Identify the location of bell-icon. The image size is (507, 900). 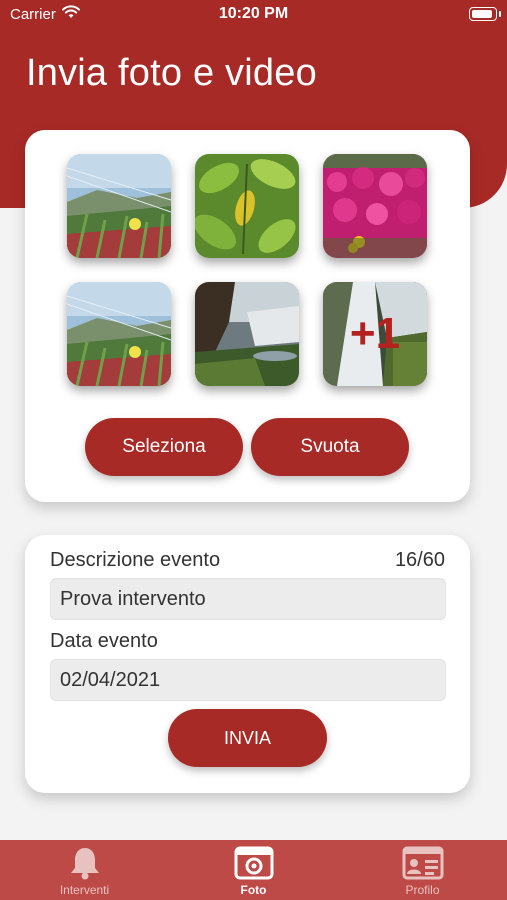
(85, 865).